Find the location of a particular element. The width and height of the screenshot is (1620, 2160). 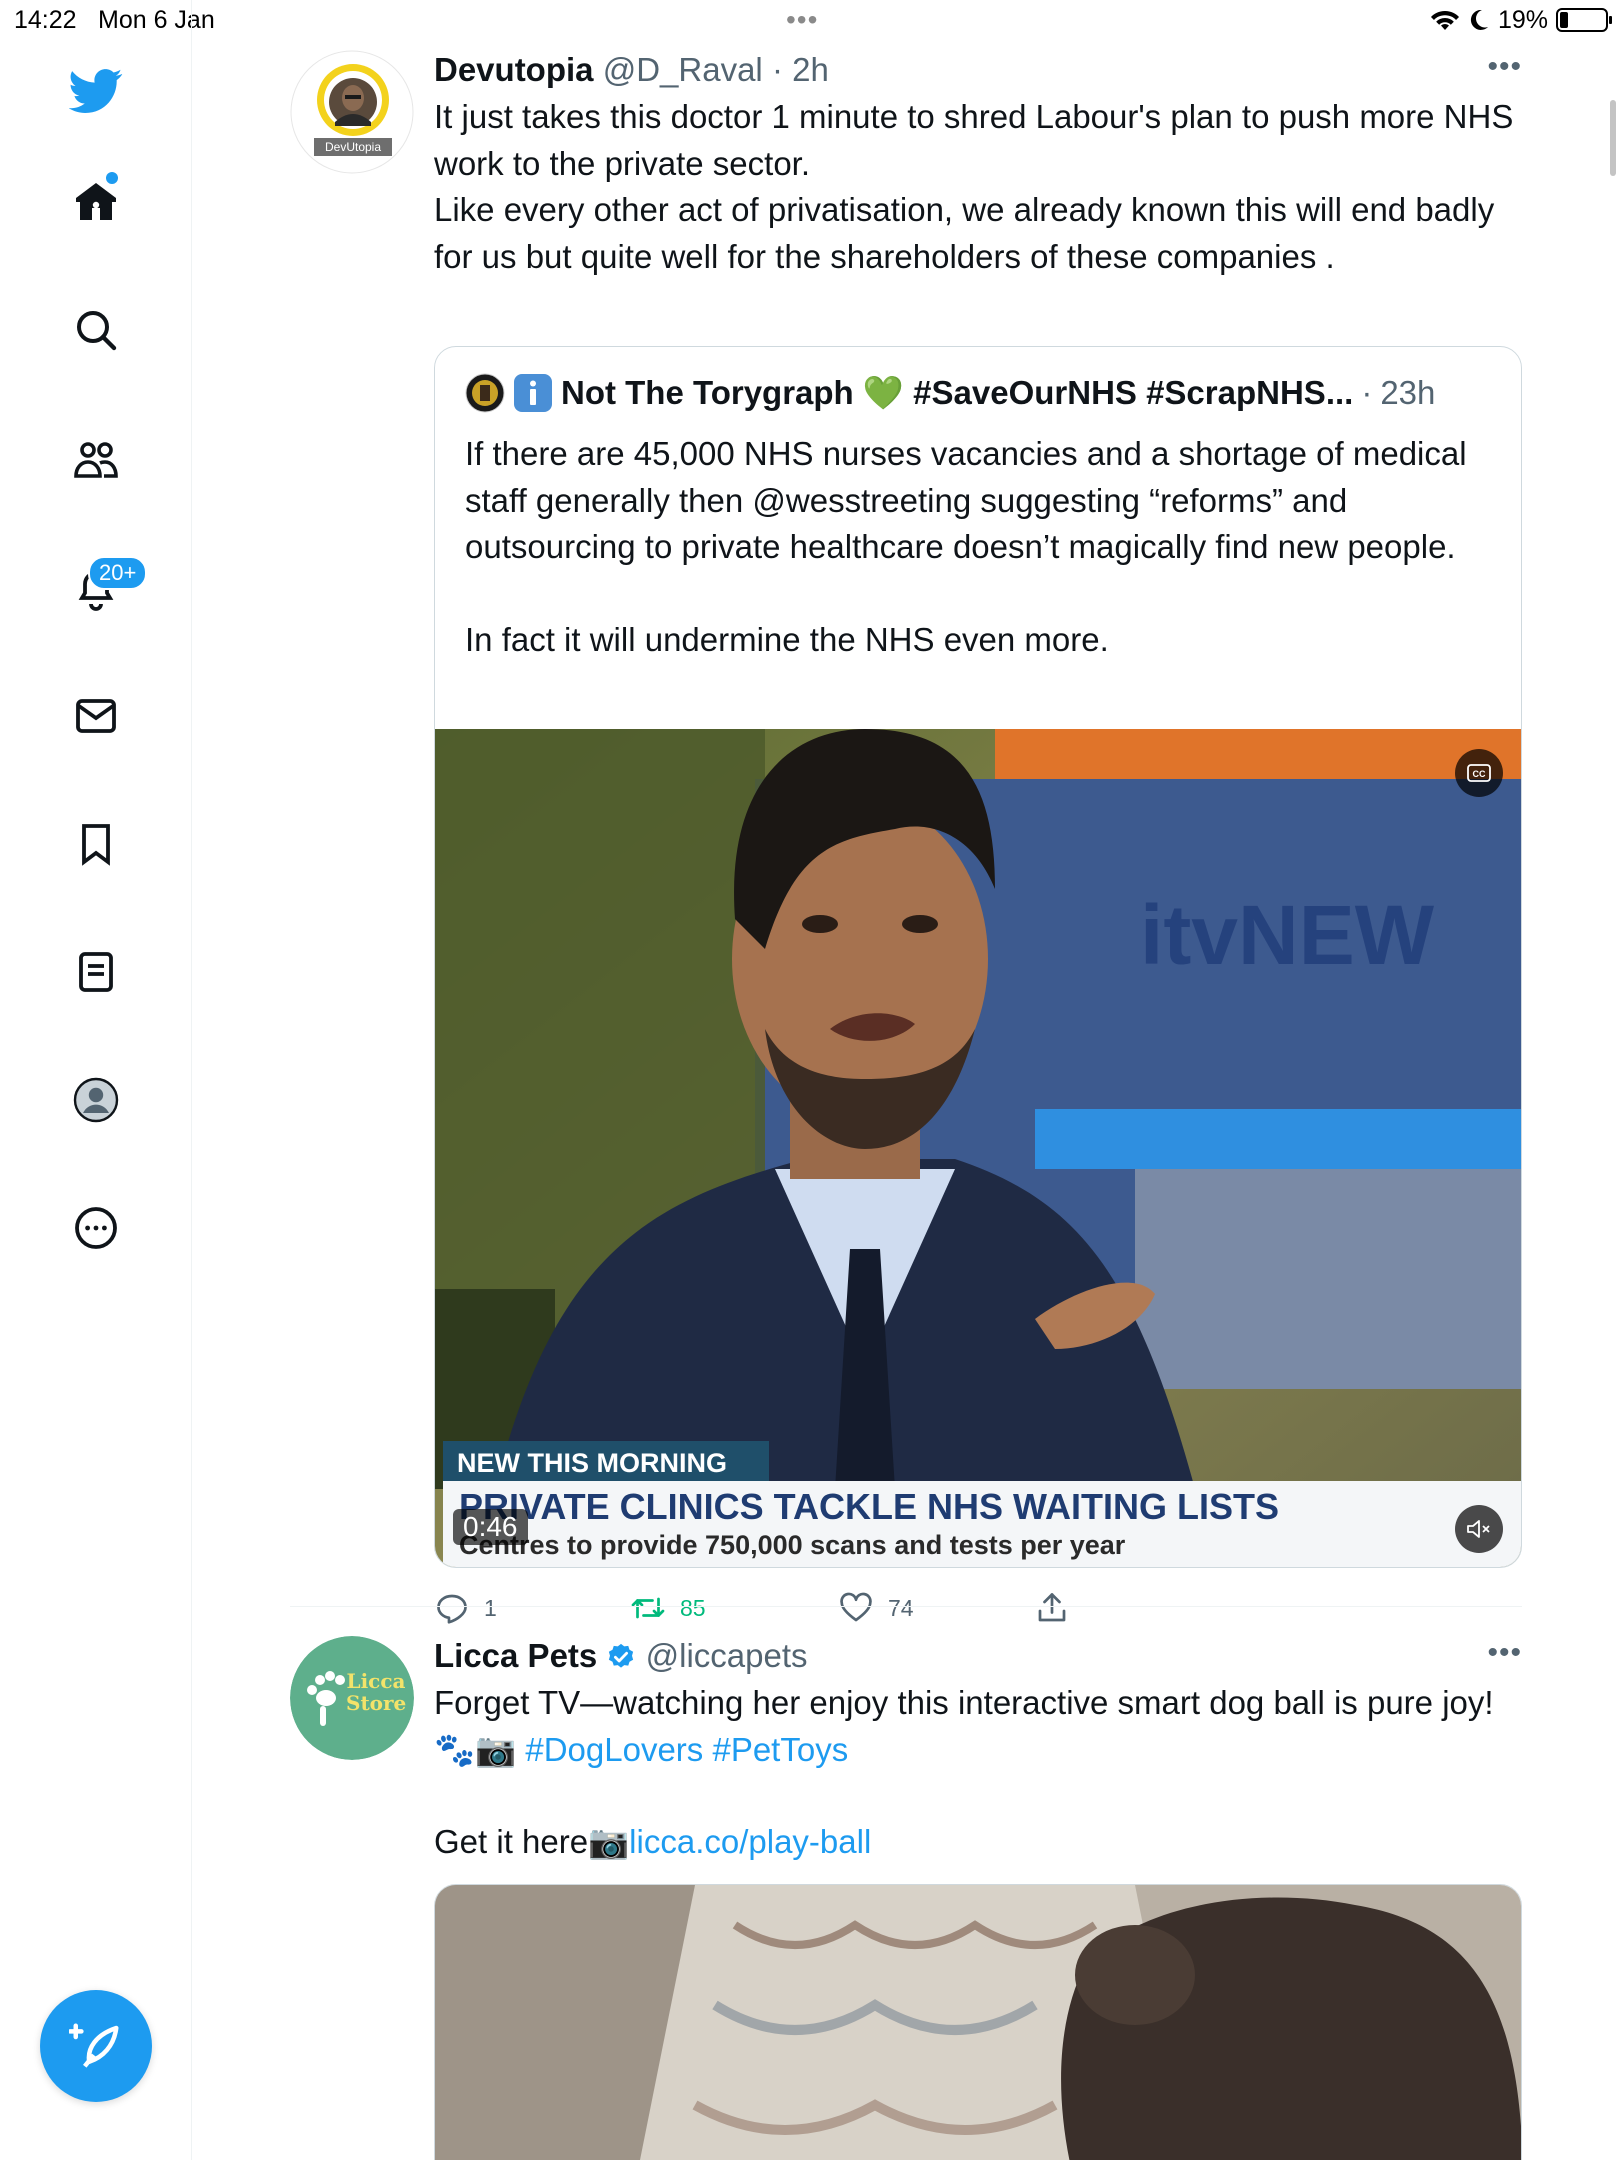

feather-plus-icon is located at coordinates (94, 2045).